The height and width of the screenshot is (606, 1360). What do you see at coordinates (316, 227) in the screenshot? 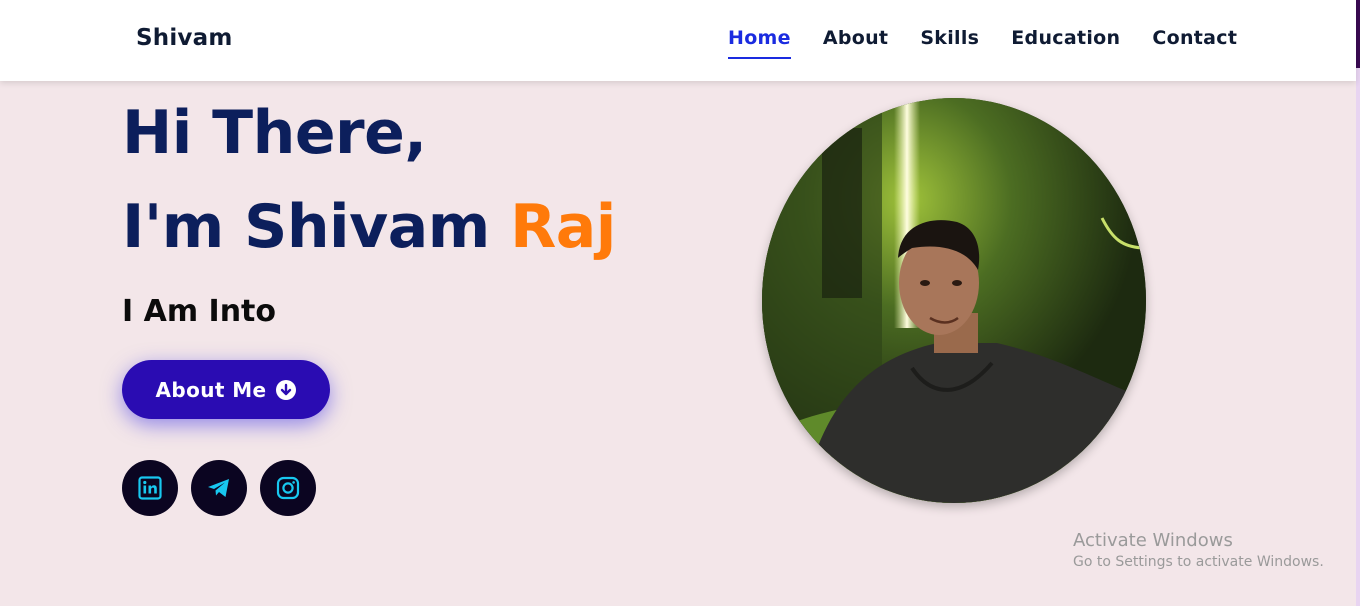
I see `hero-name-main: I'm Shivam` at bounding box center [316, 227].